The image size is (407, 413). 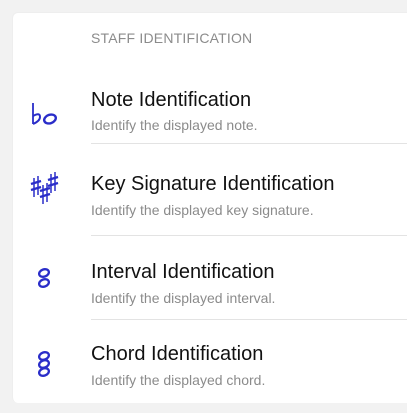 I want to click on item-title: Interval Identification, so click(x=183, y=272).